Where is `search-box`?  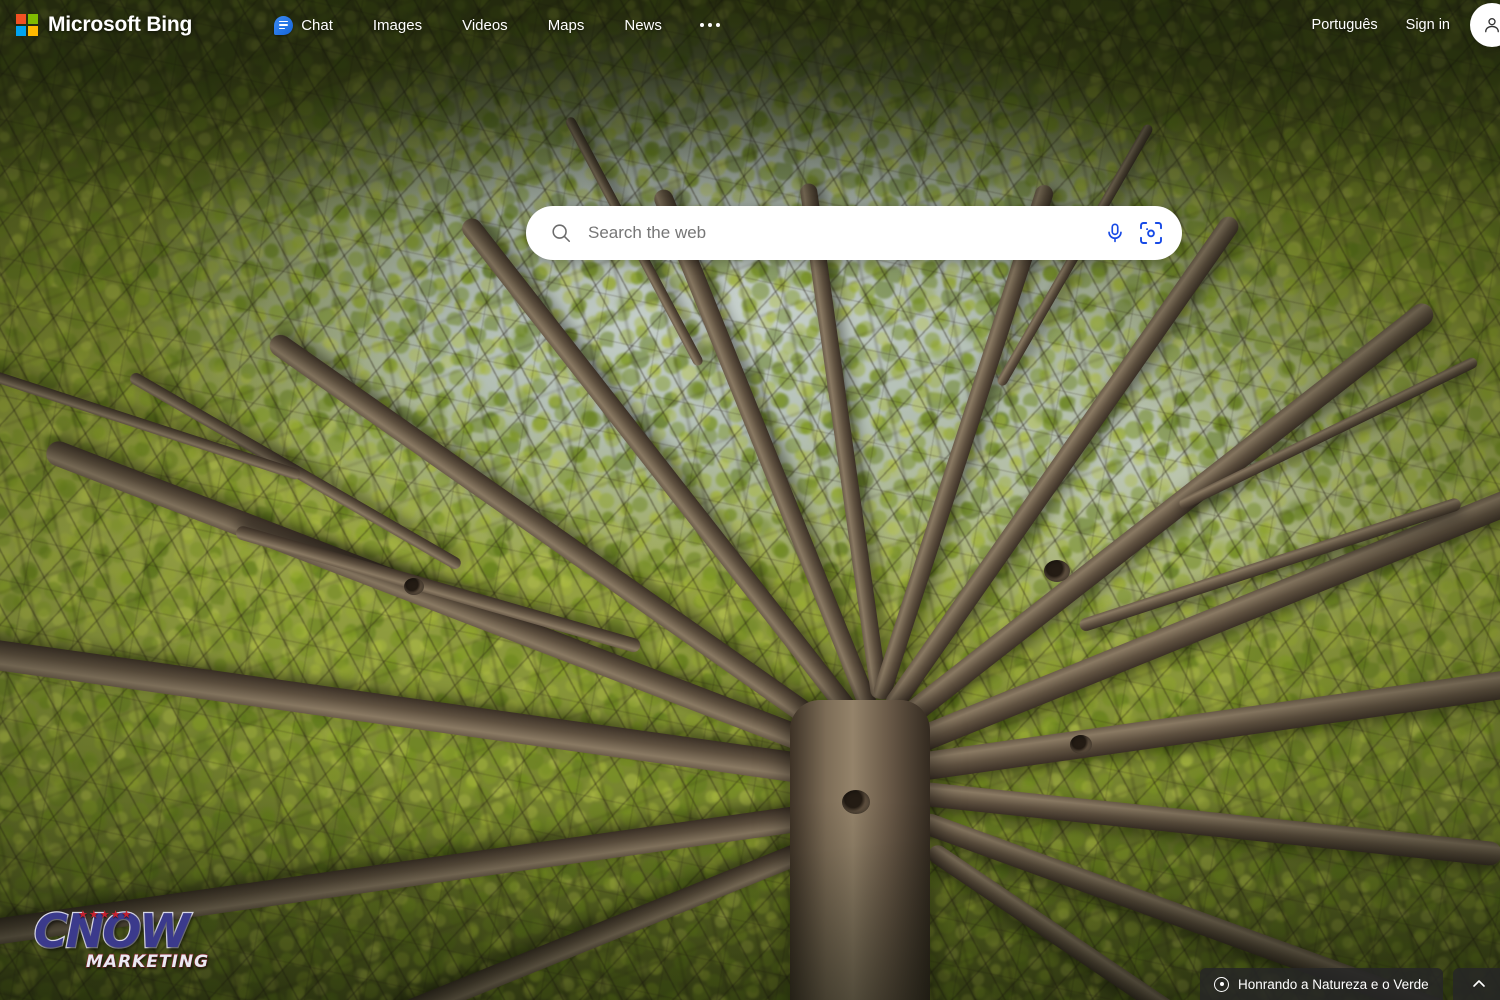
search-box is located at coordinates (854, 233).